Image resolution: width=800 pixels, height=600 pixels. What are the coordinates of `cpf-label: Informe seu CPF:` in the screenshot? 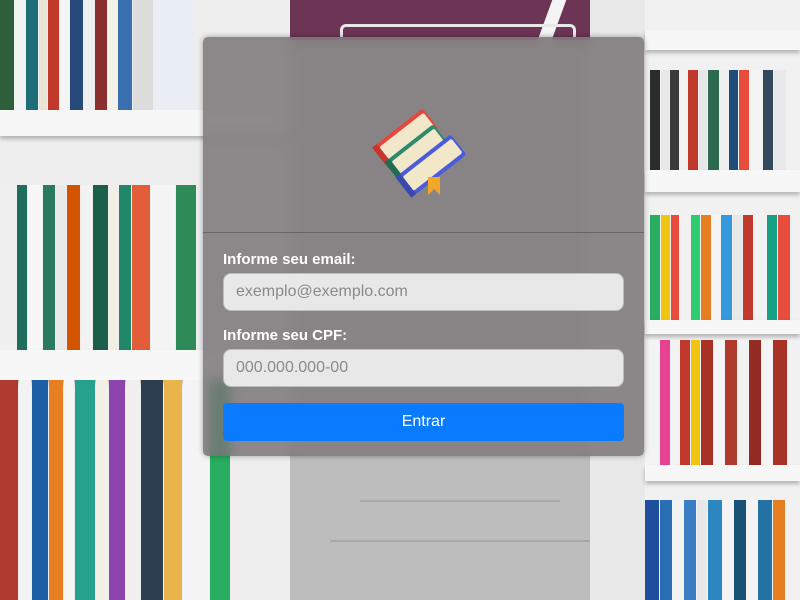 It's located at (285, 335).